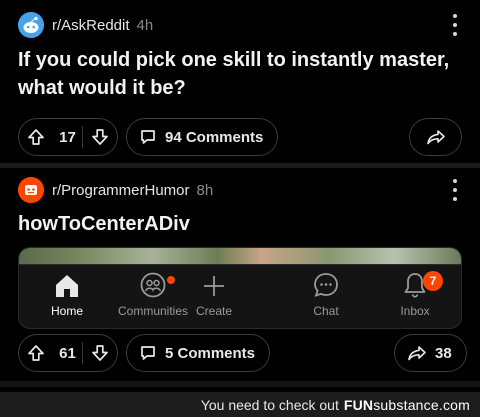  Describe the element at coordinates (67, 282) in the screenshot. I see `home-icon` at that location.